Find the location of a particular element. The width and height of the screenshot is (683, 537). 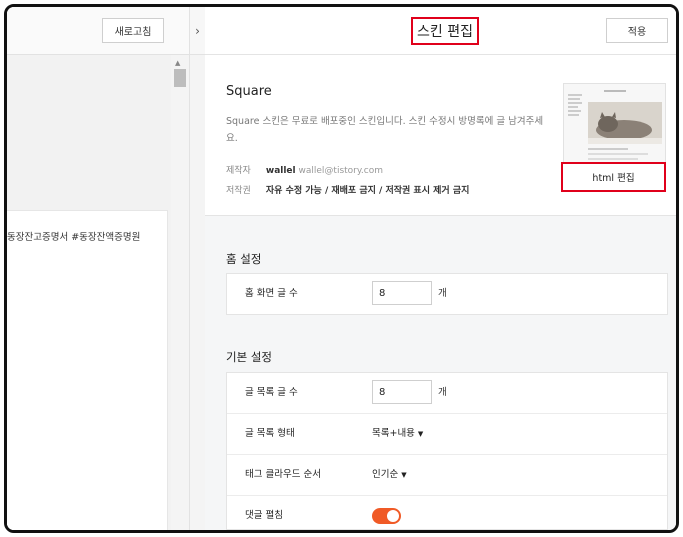

list-type-dropdown: 목록+내용 ▼ is located at coordinates (397, 434).